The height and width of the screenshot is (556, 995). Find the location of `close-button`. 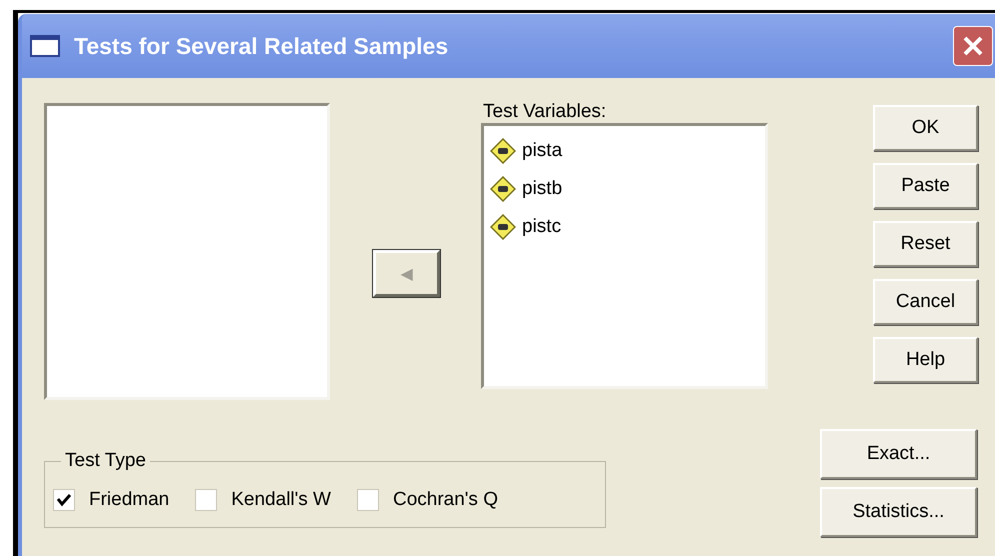

close-button is located at coordinates (973, 46).